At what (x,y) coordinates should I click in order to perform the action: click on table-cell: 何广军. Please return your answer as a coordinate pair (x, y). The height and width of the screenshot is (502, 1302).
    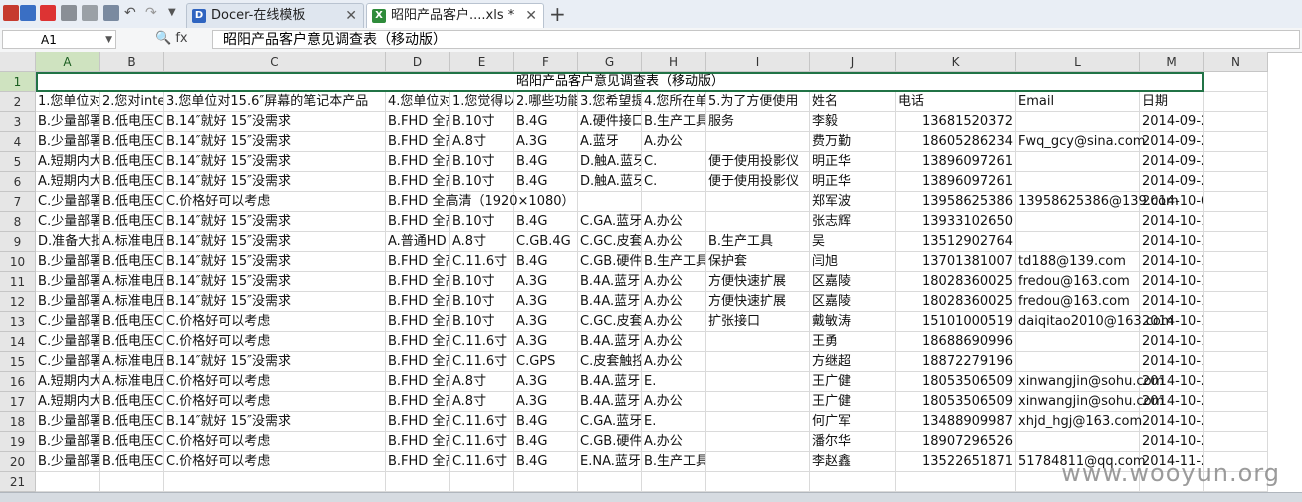
    Looking at the image, I should click on (853, 422).